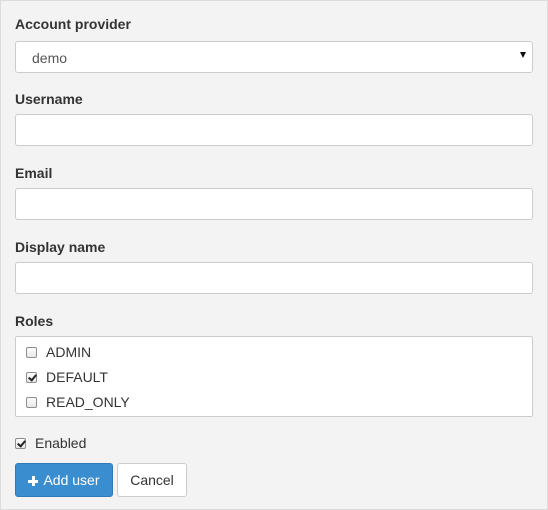 The width and height of the screenshot is (548, 510). I want to click on email-input, so click(274, 204).